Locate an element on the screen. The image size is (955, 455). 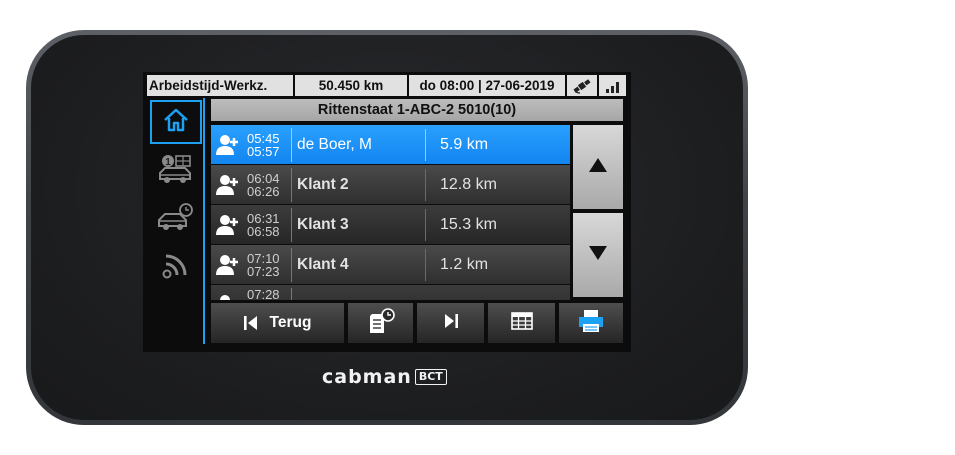
back-button-label: Terug is located at coordinates (290, 322).